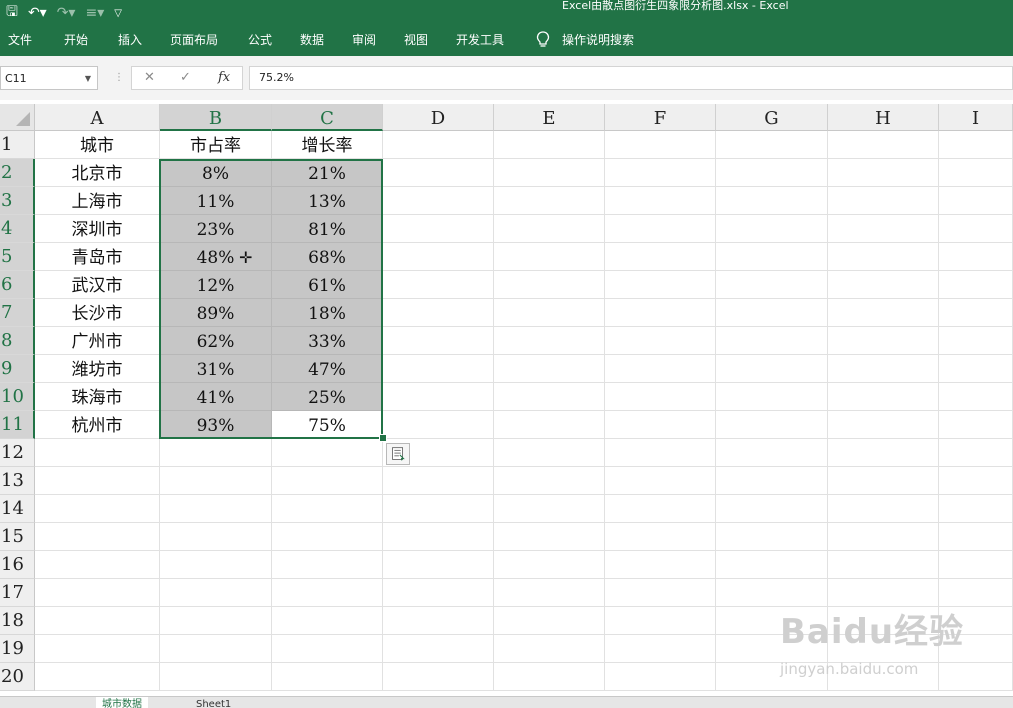  What do you see at coordinates (216, 341) in the screenshot?
I see `data-cell-share: 62%` at bounding box center [216, 341].